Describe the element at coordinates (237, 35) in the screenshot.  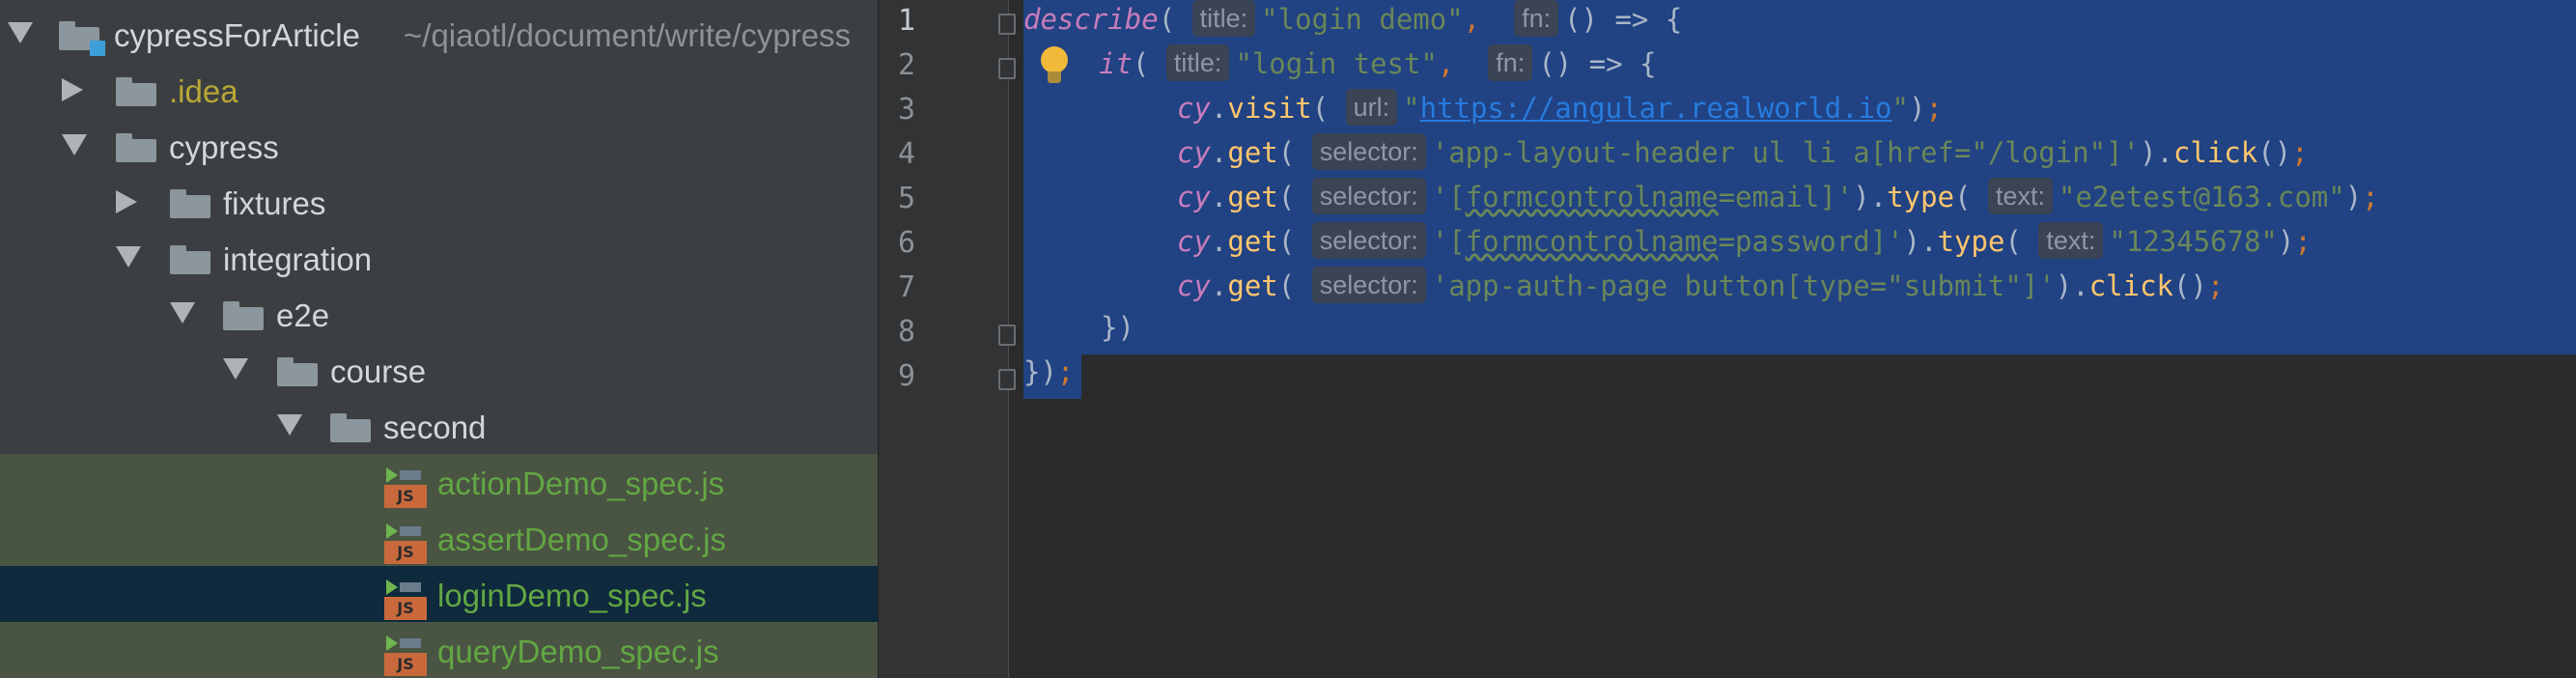
I see `project-name: cypressForArticle` at that location.